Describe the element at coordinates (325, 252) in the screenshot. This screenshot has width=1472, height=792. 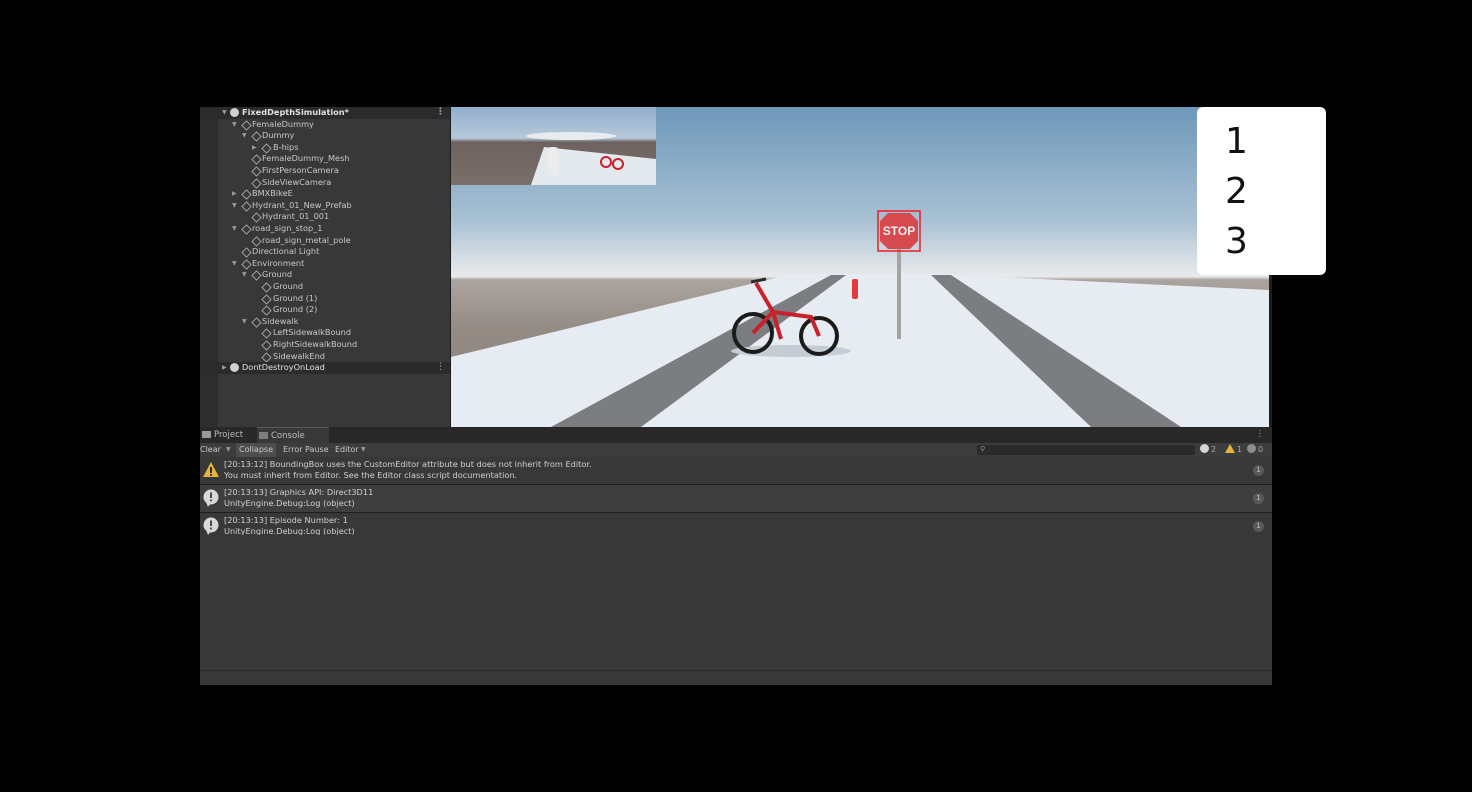
I see `hierarchy-item: Directional Light` at that location.